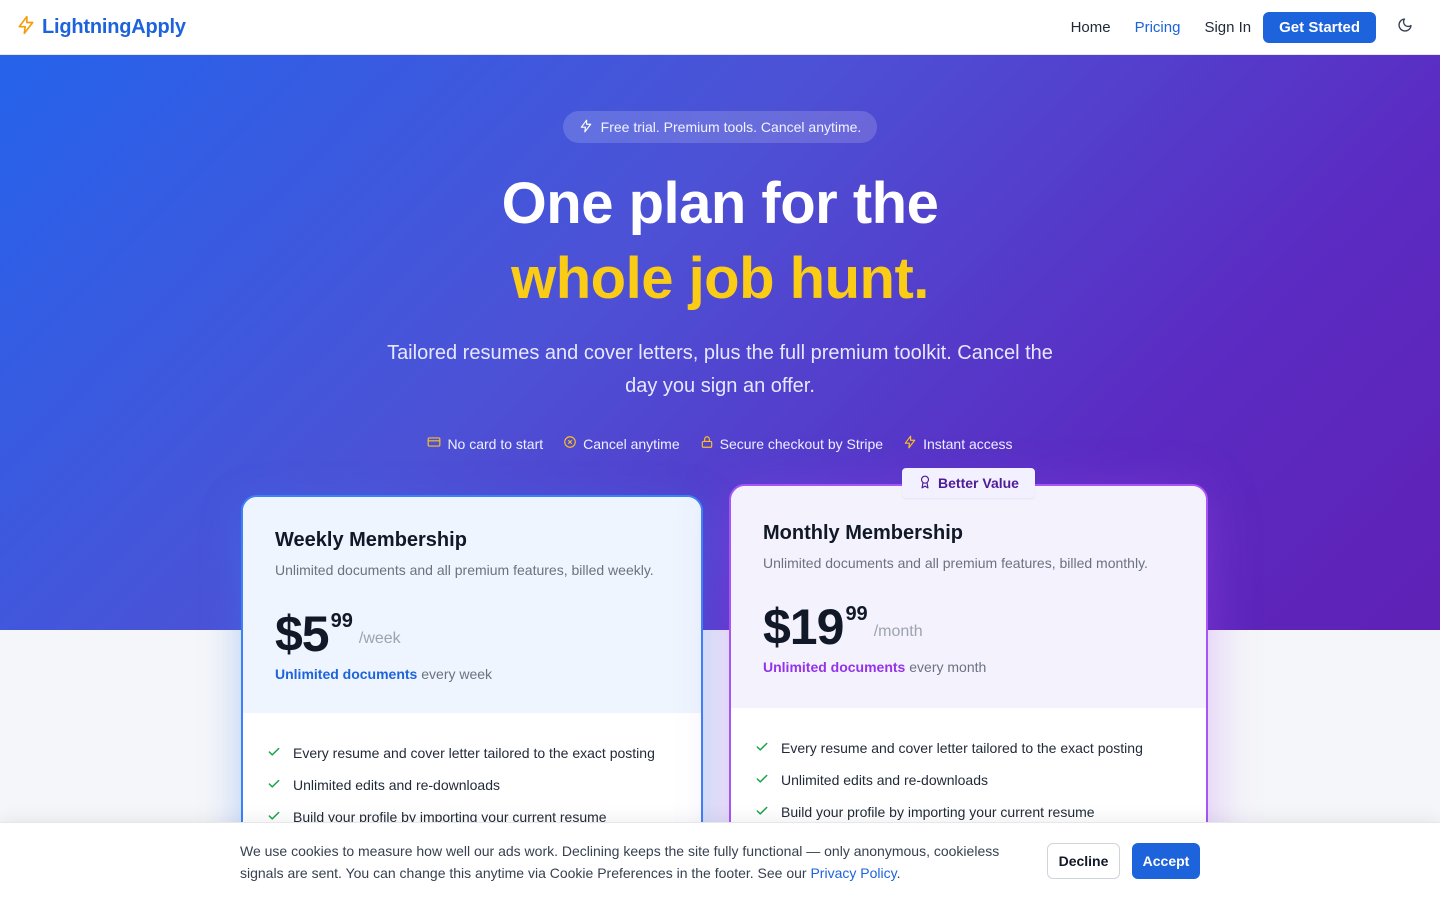  I want to click on hero-headline-line1: One plan for the, so click(720, 203).